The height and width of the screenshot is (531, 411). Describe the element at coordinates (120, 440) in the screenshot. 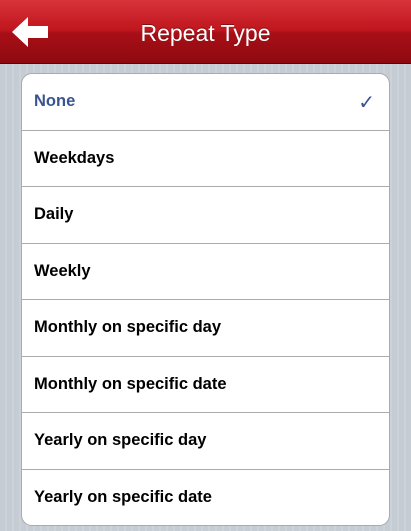

I see `list-item-label: Yearly on specific day` at that location.